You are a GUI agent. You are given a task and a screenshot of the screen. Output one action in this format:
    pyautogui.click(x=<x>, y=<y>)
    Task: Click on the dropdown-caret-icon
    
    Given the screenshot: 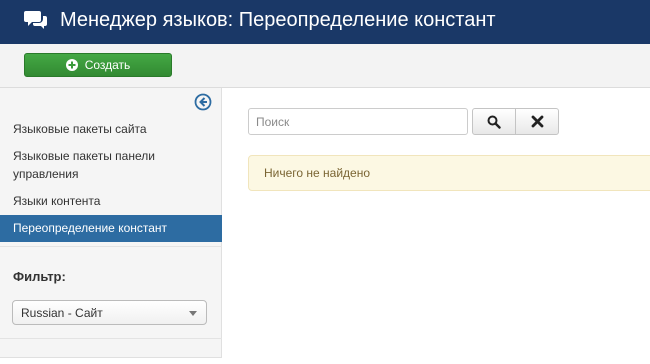 What is the action you would take?
    pyautogui.click(x=193, y=313)
    